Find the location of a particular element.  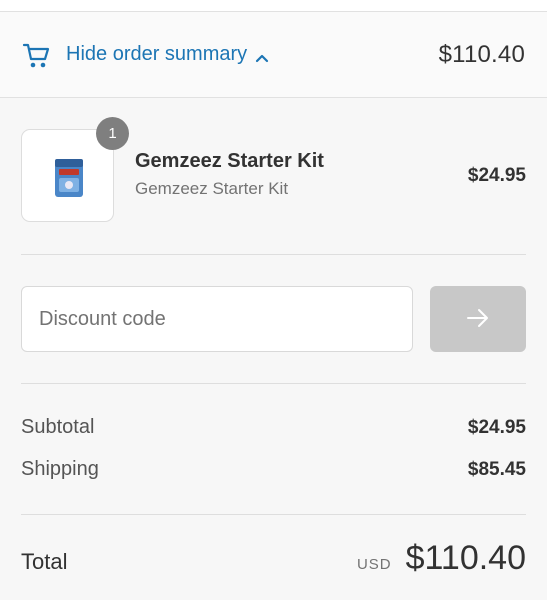

shipping-label: Shipping is located at coordinates (60, 469).